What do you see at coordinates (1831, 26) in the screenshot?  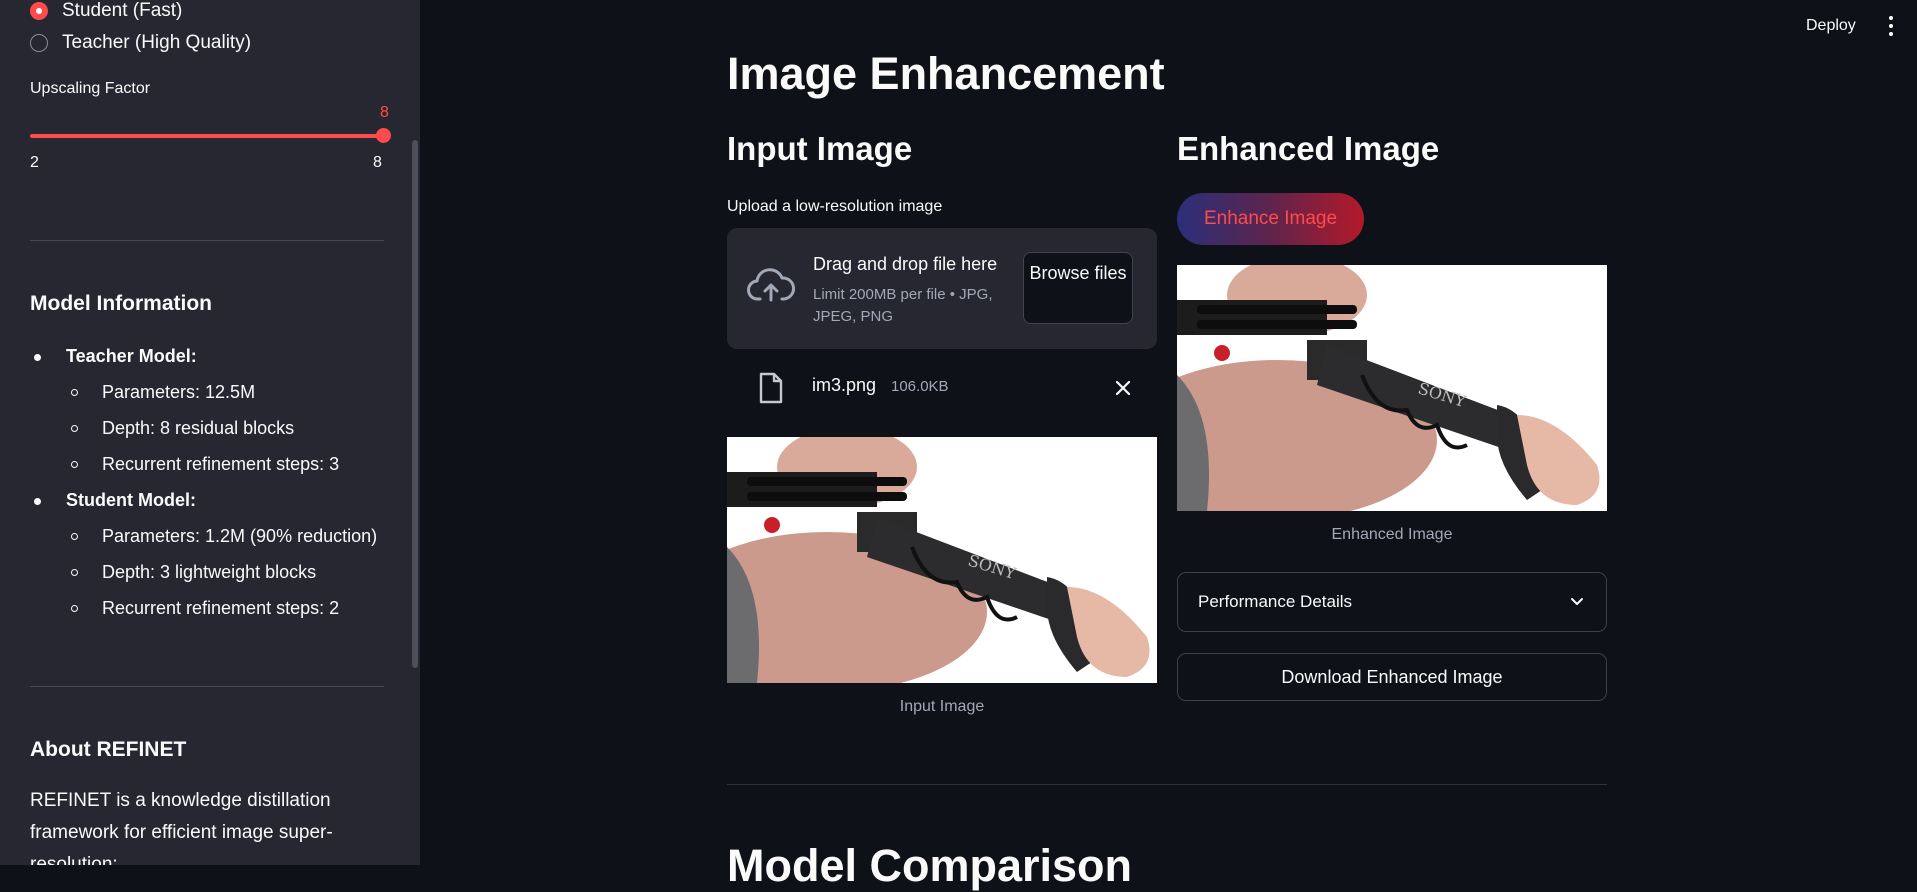 I see `deploy-button: Deploy` at bounding box center [1831, 26].